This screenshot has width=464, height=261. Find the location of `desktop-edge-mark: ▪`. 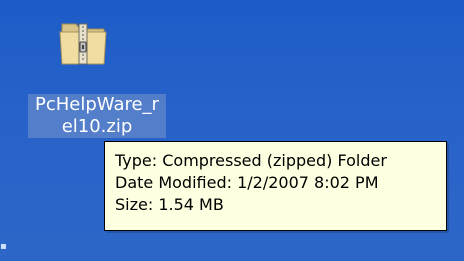

desktop-edge-mark: ▪ is located at coordinates (3, 246).